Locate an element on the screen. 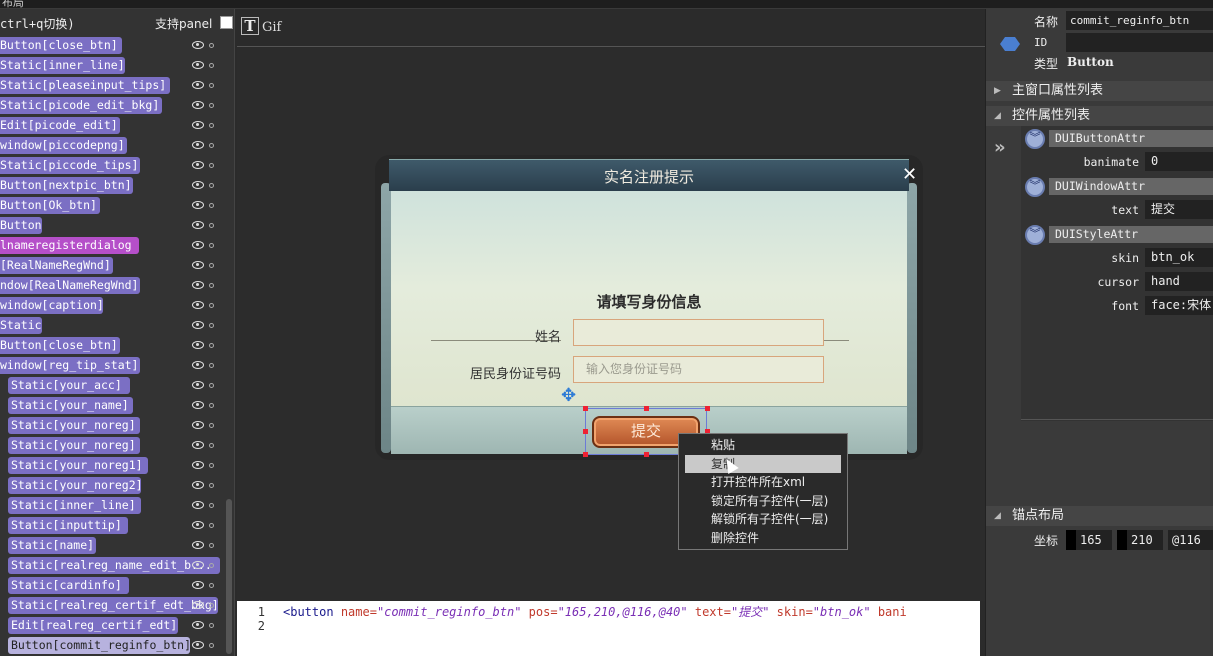 Image resolution: width=1213 pixels, height=656 pixels. tree-item: Static[pleaseinput_tips] is located at coordinates (85, 85).